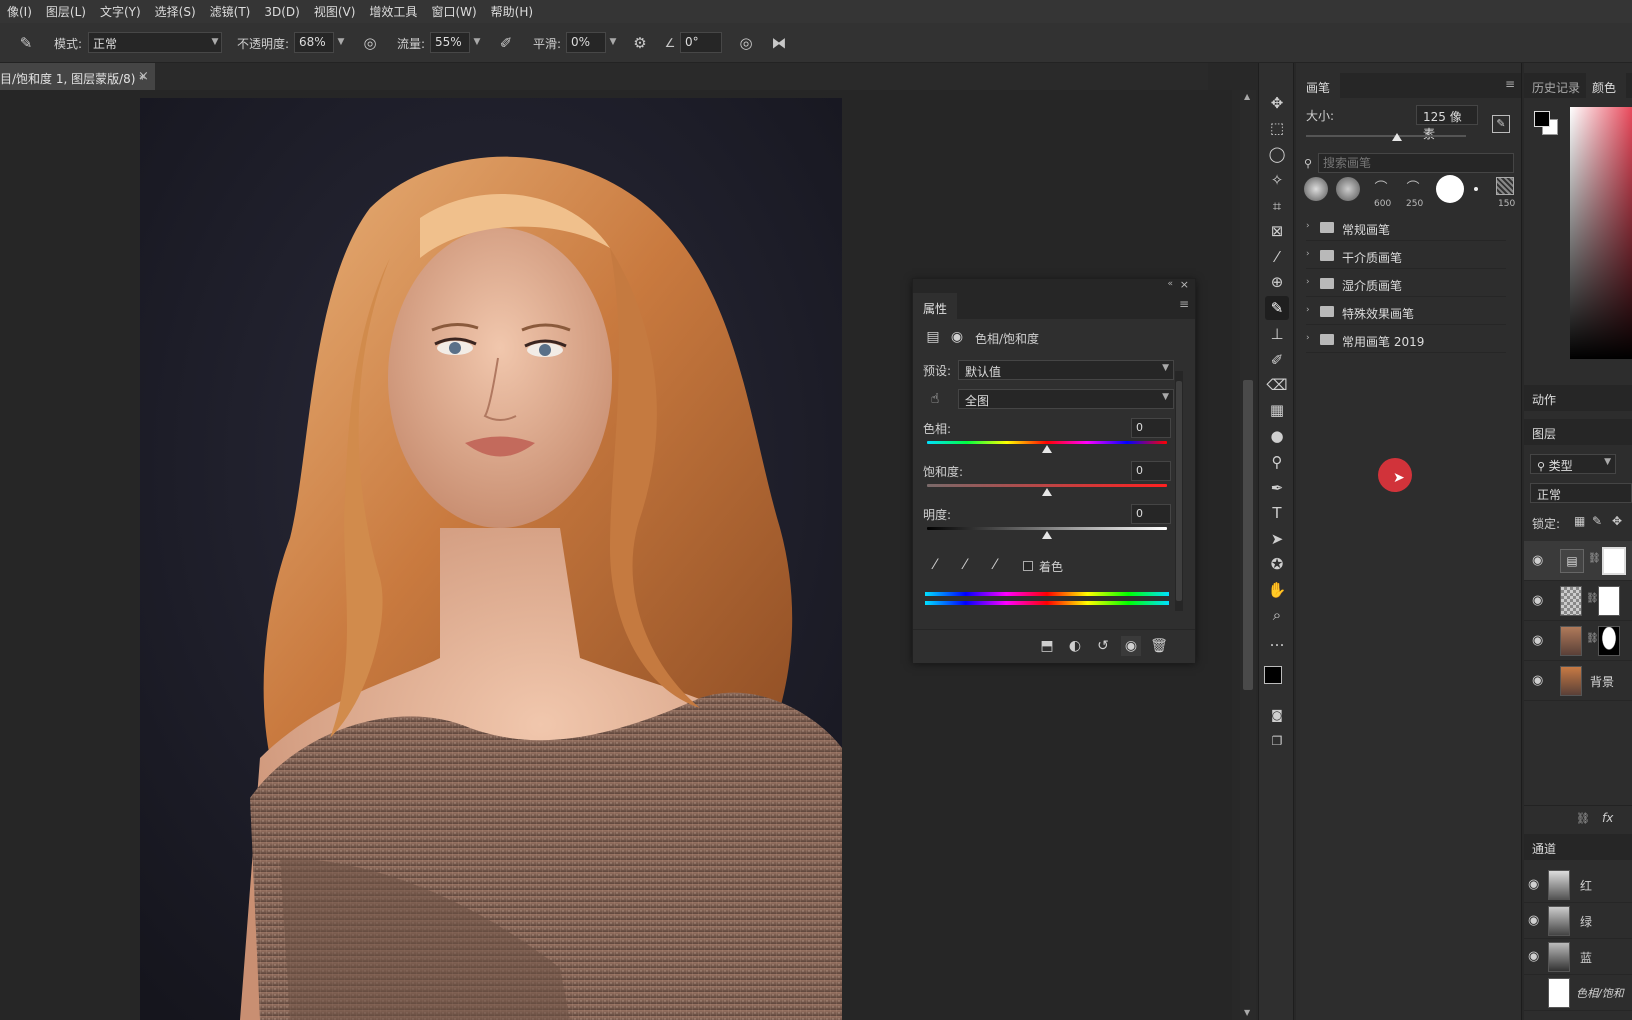  Describe the element at coordinates (1578, 885) in the screenshot. I see `channel-row-red: ◉ 红` at that location.